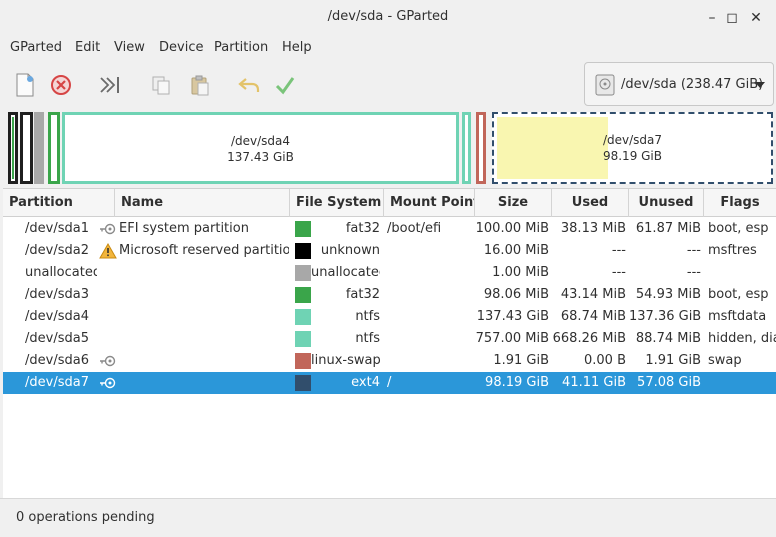 Image resolution: width=776 pixels, height=537 pixels. What do you see at coordinates (129, 47) in the screenshot?
I see `menu-view: View` at bounding box center [129, 47].